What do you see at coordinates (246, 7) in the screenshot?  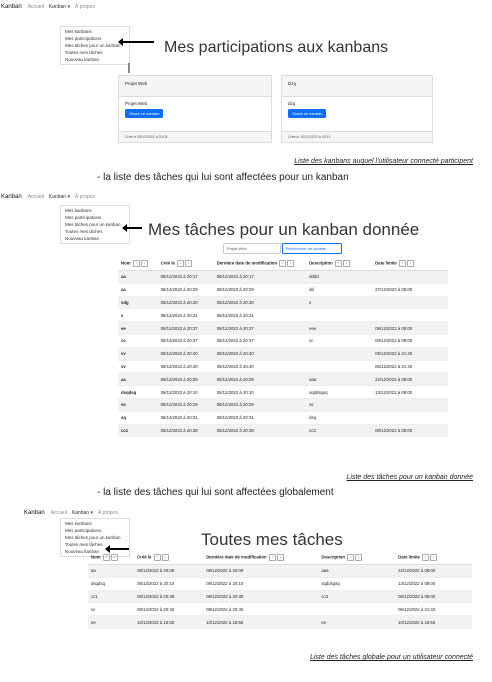 I see `navbar: Kanban Accueil Kanban ▾ À propos` at bounding box center [246, 7].